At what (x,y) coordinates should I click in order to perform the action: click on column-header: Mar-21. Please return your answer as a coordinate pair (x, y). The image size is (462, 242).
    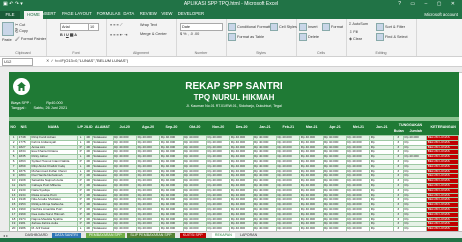
    Looking at the image, I should click on (311, 127).